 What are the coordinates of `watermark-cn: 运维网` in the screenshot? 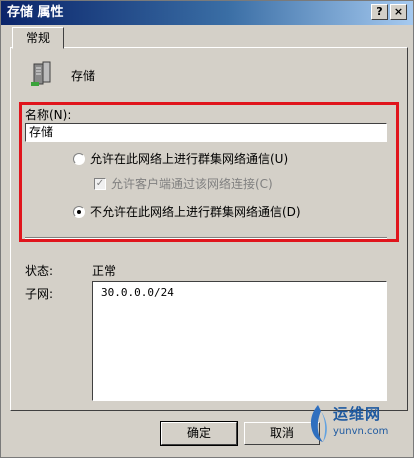 It's located at (357, 414).